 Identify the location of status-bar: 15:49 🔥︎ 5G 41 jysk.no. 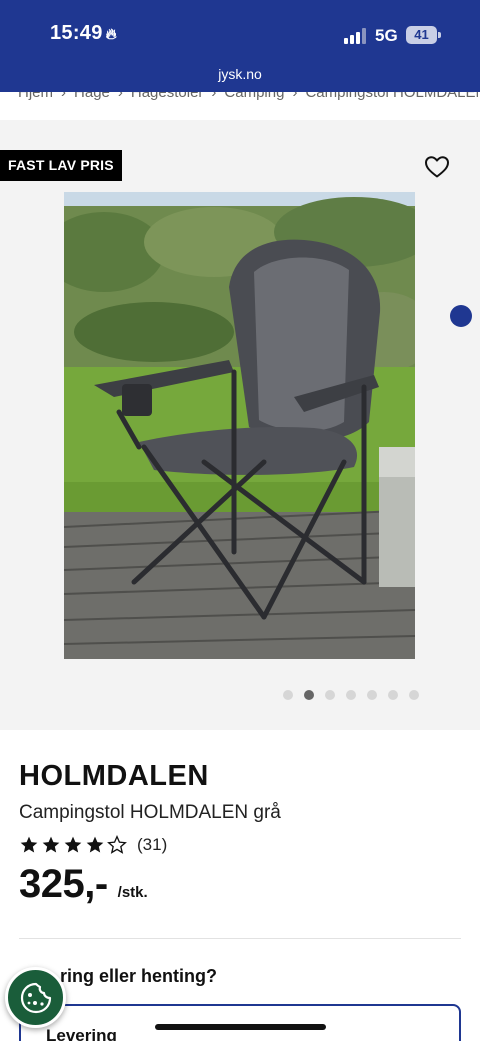
(240, 46).